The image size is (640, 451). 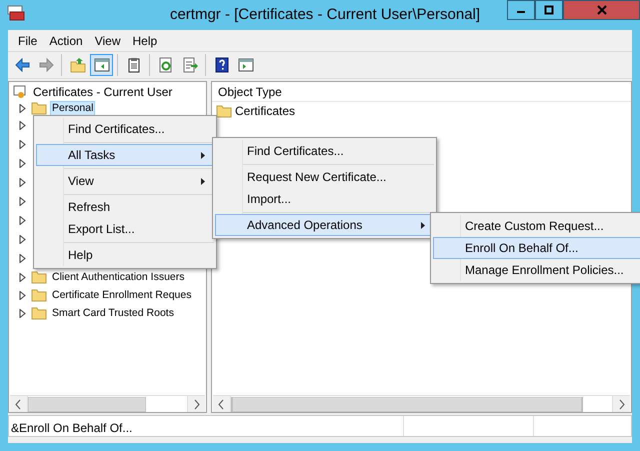 I want to click on tree-item: Smart Card Trusted Roots, so click(x=113, y=313).